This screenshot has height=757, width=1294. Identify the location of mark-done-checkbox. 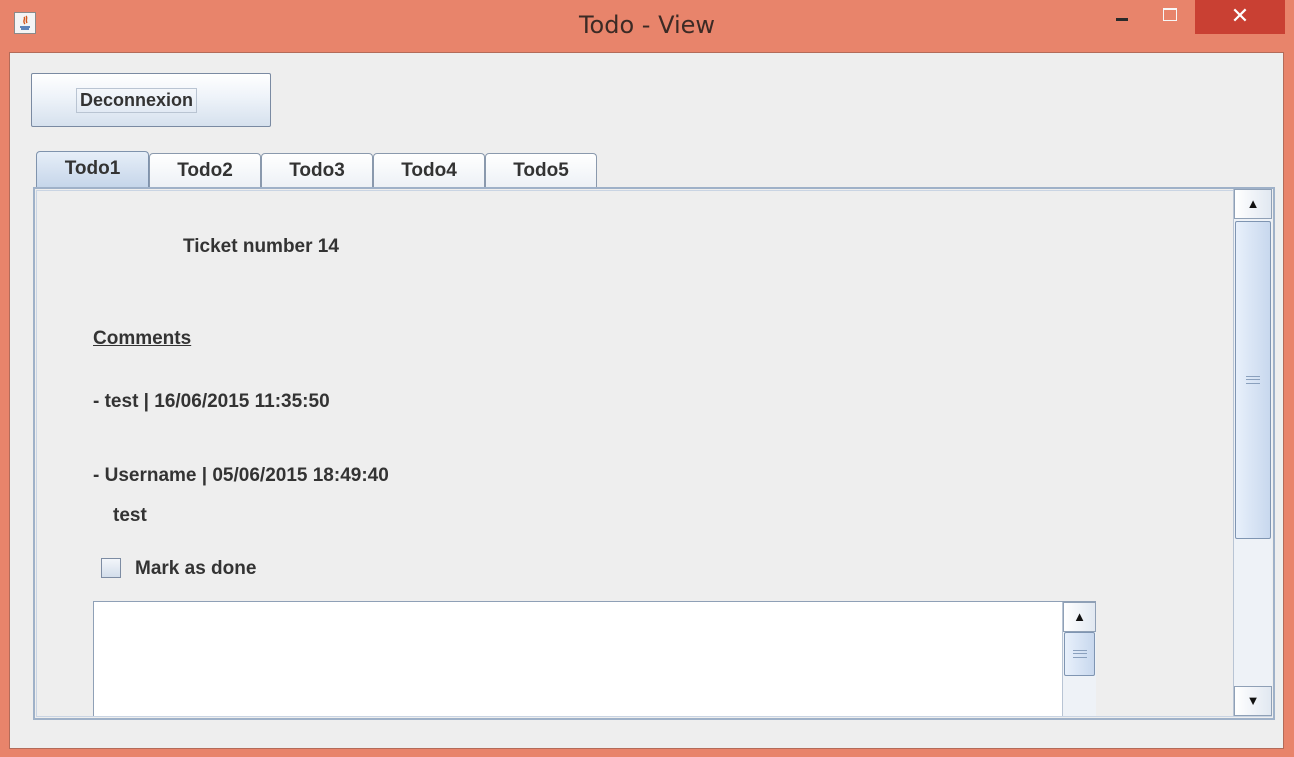
(111, 568).